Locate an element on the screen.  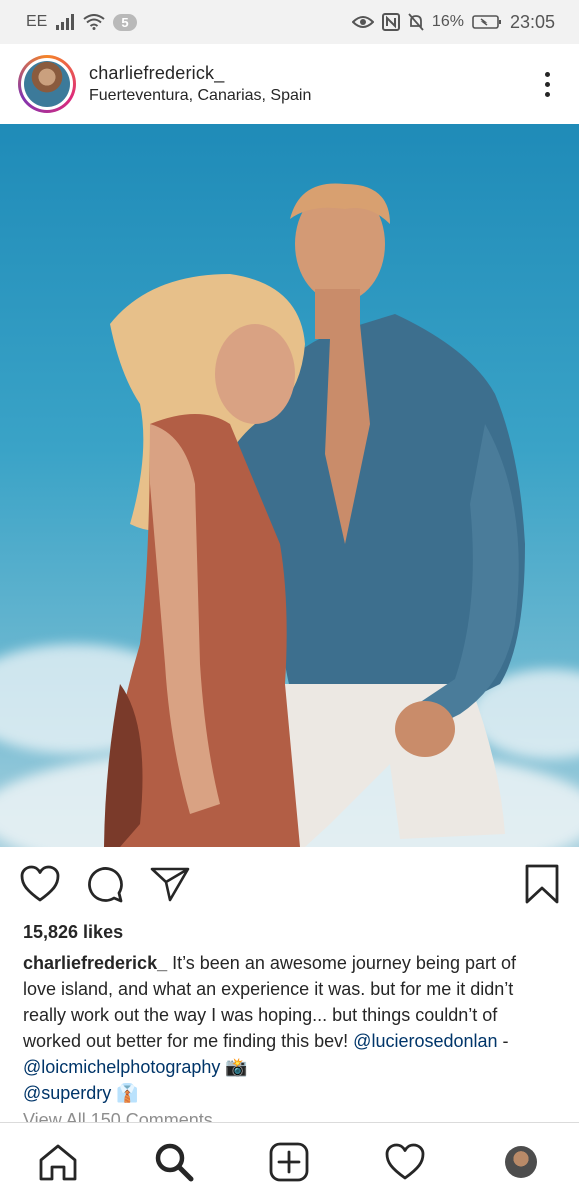
more-options-button is located at coordinates (547, 84).